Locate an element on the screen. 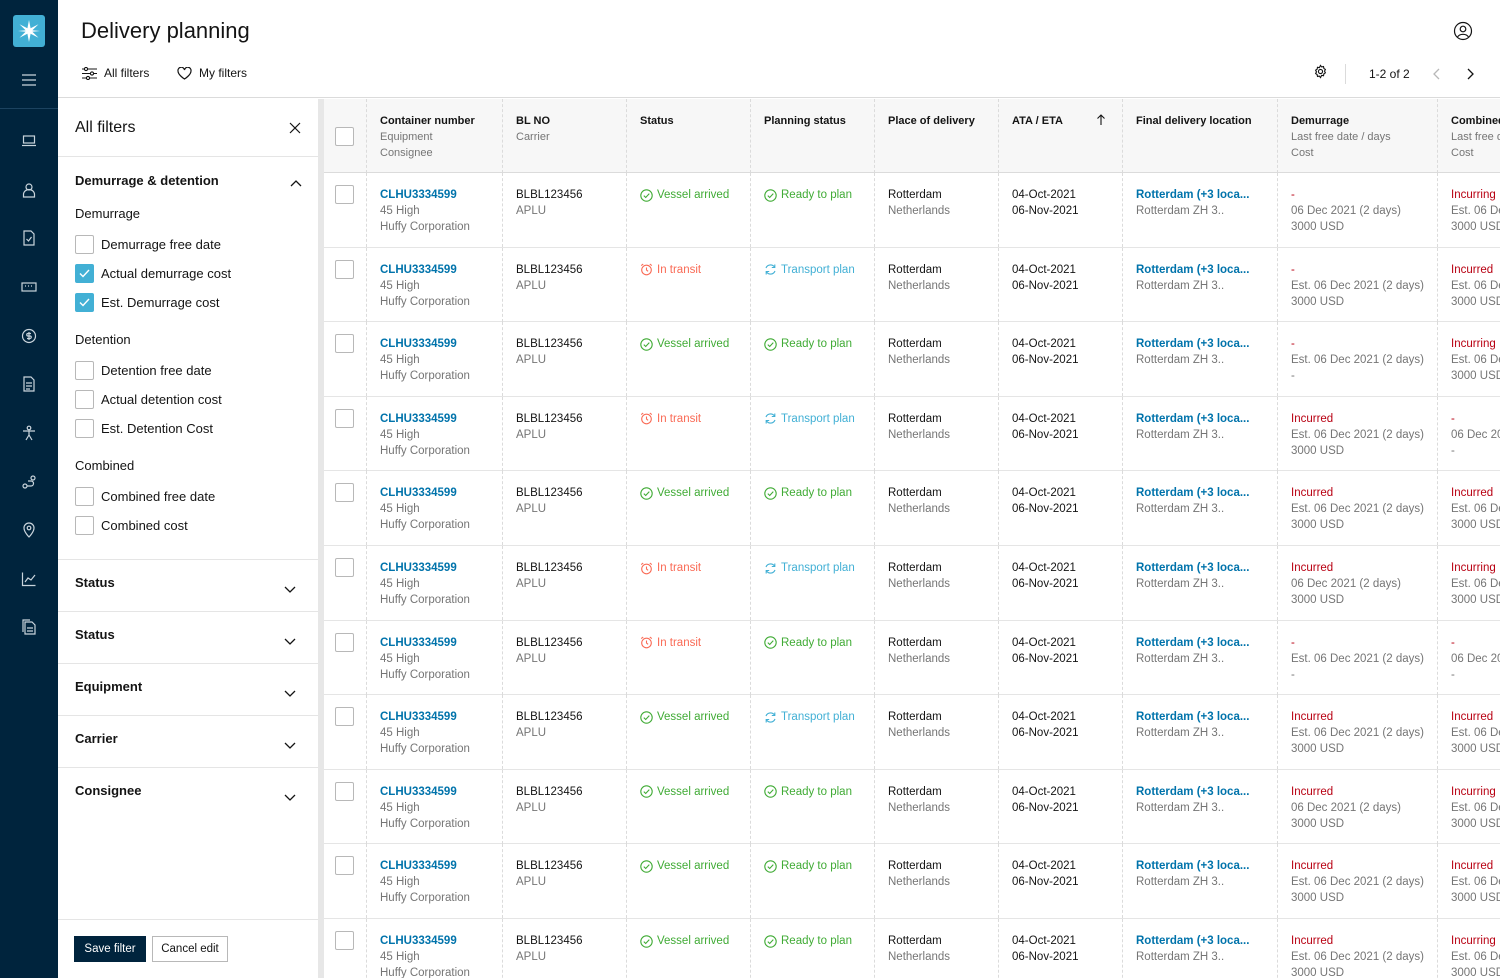  section-carrier: Carrier is located at coordinates (96, 738).